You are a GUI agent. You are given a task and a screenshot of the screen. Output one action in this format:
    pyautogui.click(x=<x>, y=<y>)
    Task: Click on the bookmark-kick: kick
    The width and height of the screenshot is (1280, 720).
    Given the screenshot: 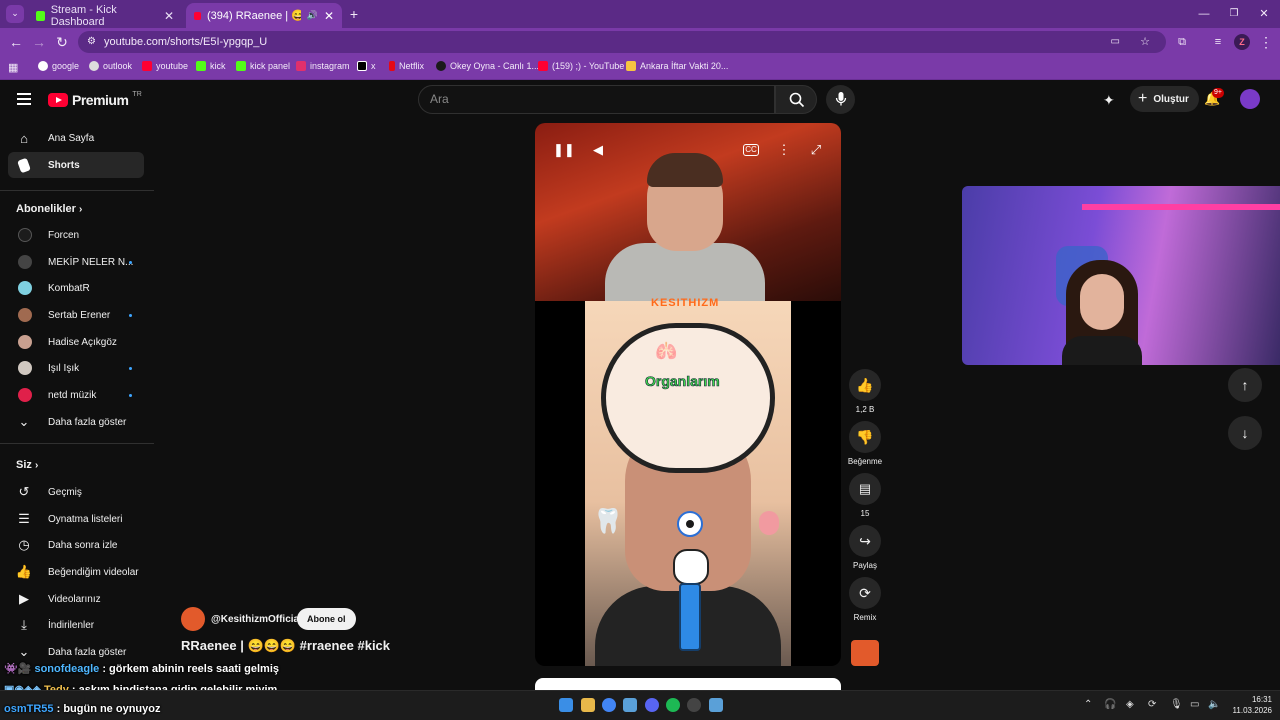 What is the action you would take?
    pyautogui.click(x=211, y=66)
    